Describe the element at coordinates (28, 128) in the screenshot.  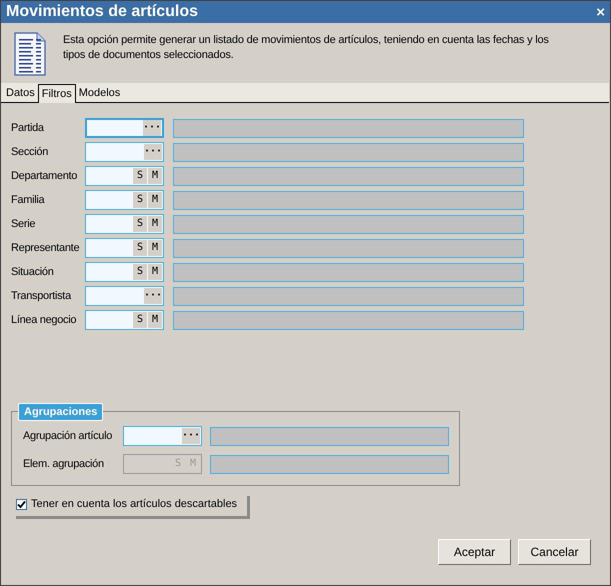
I see `field-label: Partida` at that location.